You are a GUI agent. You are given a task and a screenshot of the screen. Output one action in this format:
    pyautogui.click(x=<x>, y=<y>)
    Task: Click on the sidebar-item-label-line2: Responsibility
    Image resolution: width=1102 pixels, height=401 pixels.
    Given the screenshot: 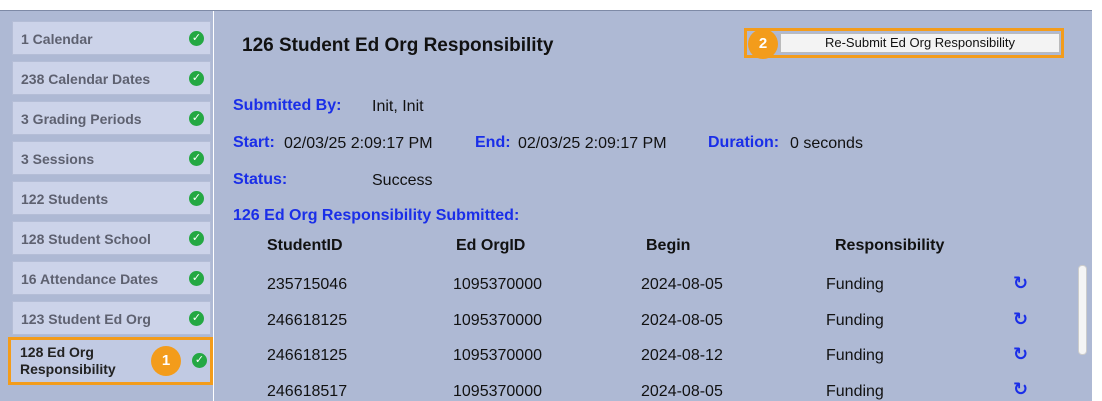 What is the action you would take?
    pyautogui.click(x=68, y=369)
    